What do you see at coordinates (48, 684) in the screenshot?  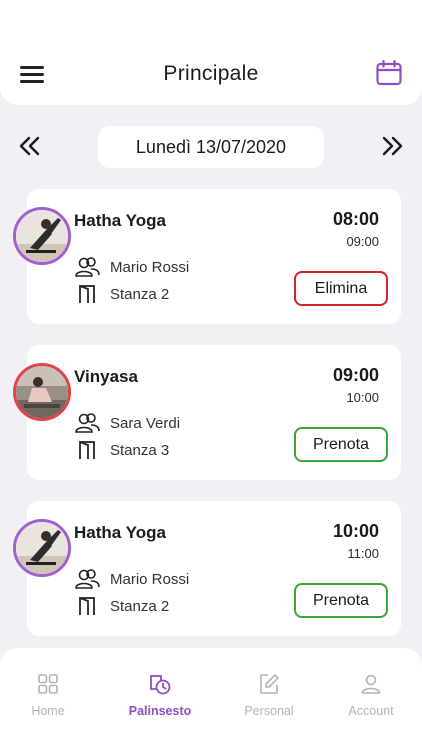 I see `grid-icon` at bounding box center [48, 684].